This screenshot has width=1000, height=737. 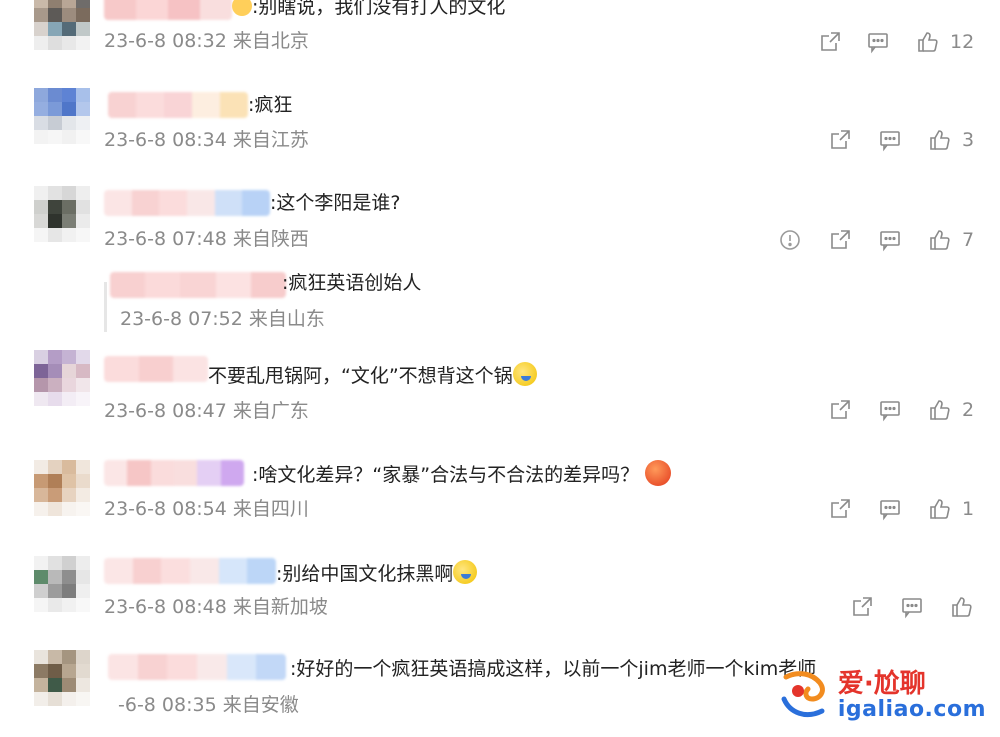 What do you see at coordinates (553, 669) in the screenshot?
I see `comment-text: :好好的一个疯狂英语搞成这样，以前一个jim老师一个kim老师` at bounding box center [553, 669].